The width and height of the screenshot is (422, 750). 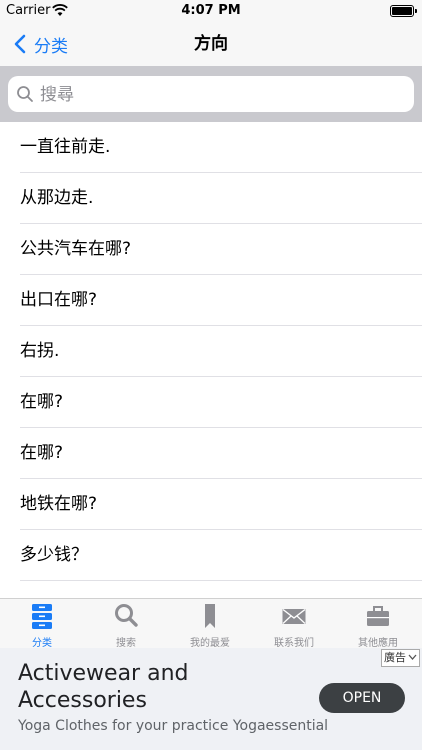 What do you see at coordinates (59, 504) in the screenshot?
I see `list-item-text: 地铁在哪?` at bounding box center [59, 504].